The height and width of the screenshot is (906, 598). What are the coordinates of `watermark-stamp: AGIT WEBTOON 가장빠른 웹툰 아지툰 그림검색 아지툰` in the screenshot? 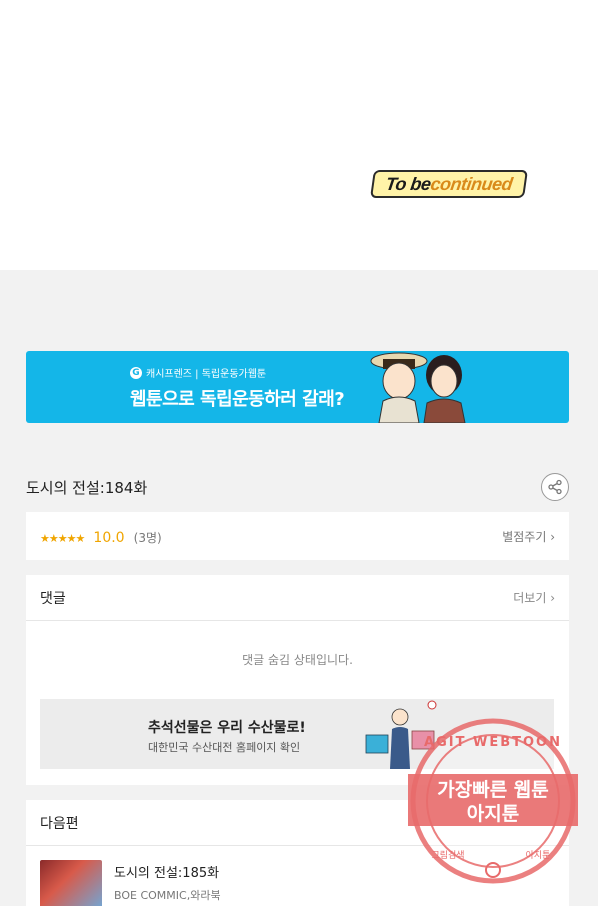 It's located at (493, 801).